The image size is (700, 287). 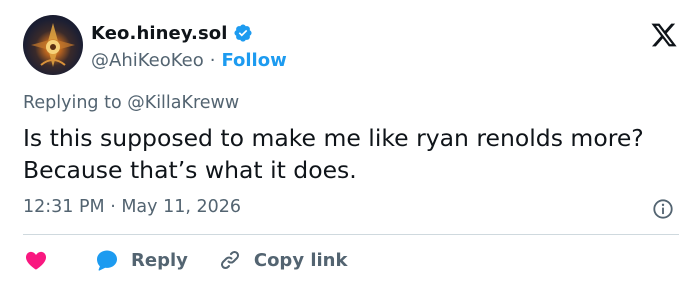 I want to click on copy-link-label: Copy link, so click(x=300, y=260).